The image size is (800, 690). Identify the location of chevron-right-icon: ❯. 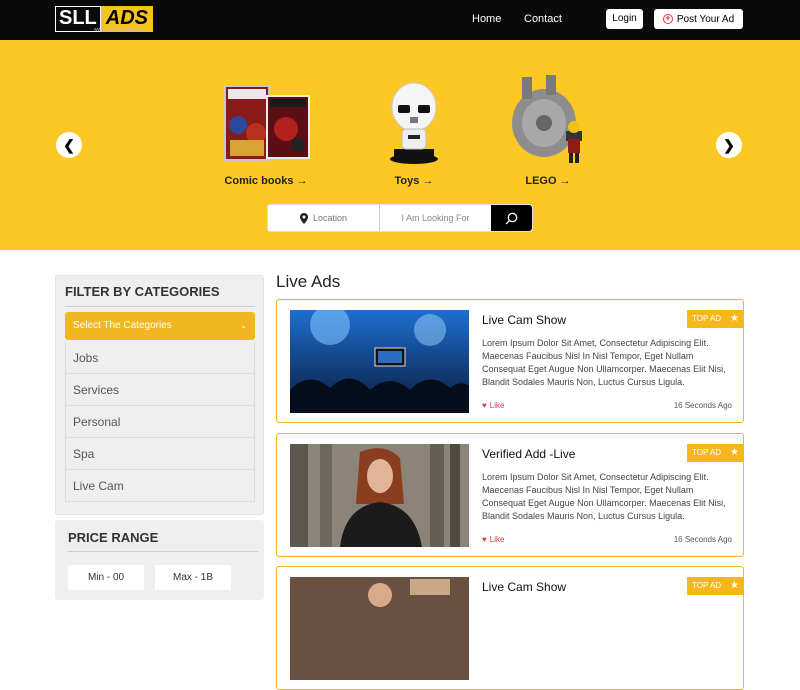
(729, 144).